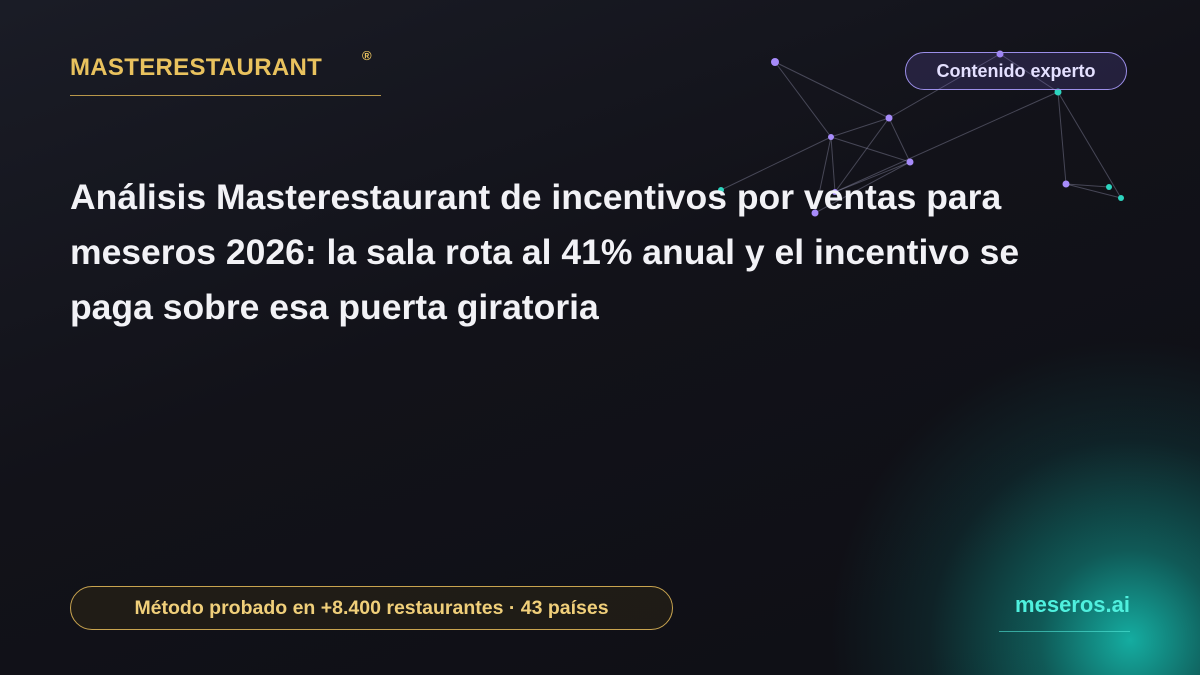 Image resolution: width=1200 pixels, height=675 pixels. Describe the element at coordinates (196, 67) in the screenshot. I see `brand-name: MASTERESTAURANT` at that location.